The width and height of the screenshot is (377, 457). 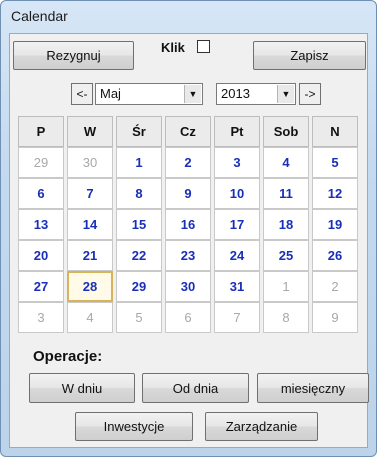 What do you see at coordinates (134, 426) in the screenshot?
I see `inwestycje-button: Inwestycje` at bounding box center [134, 426].